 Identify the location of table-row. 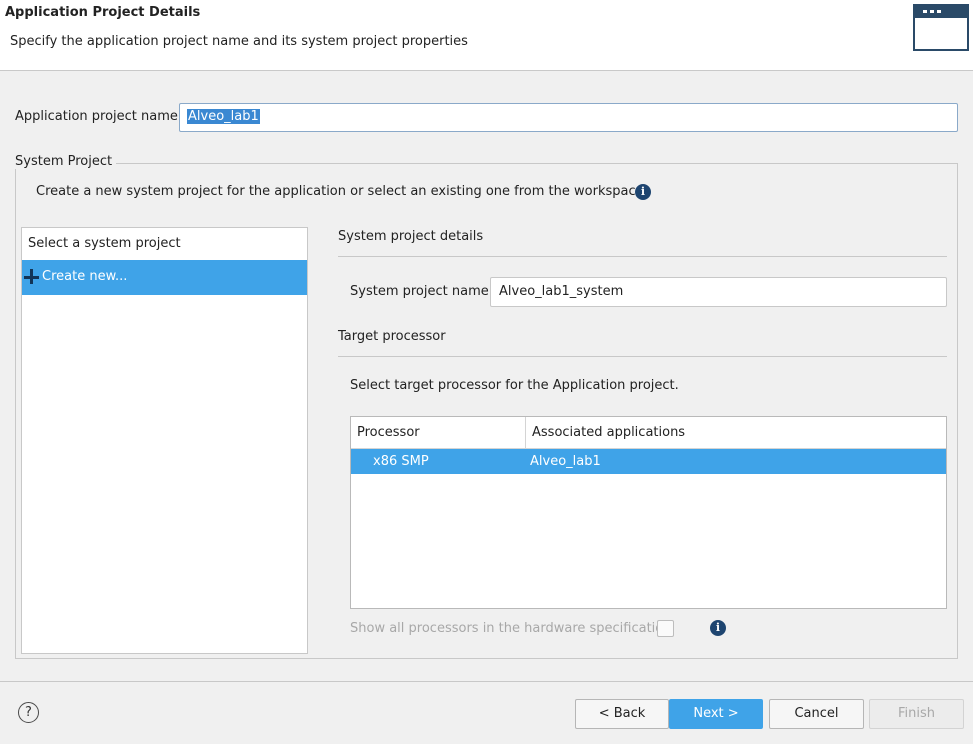
(648, 461).